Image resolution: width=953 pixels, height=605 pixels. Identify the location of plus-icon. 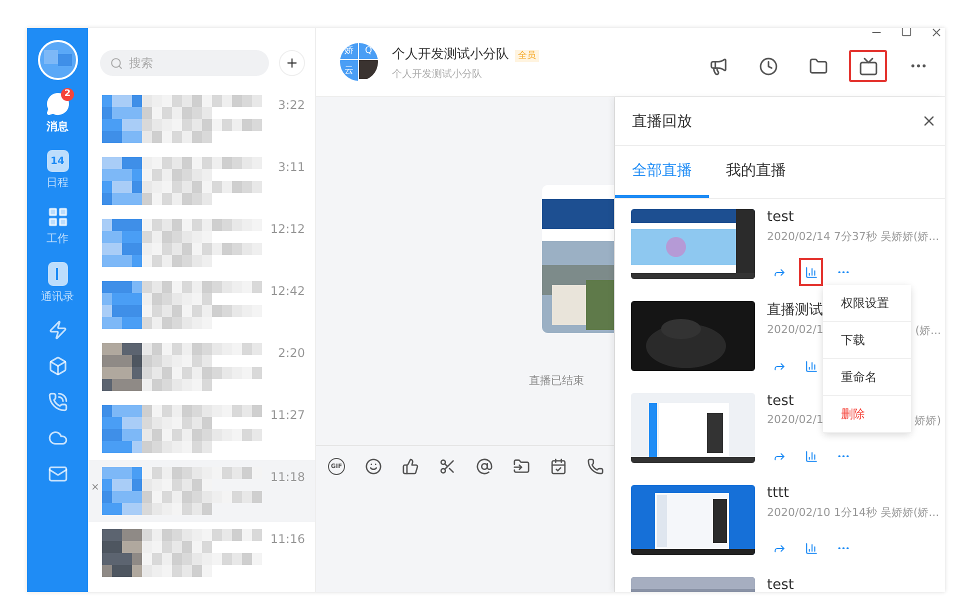
(292, 63).